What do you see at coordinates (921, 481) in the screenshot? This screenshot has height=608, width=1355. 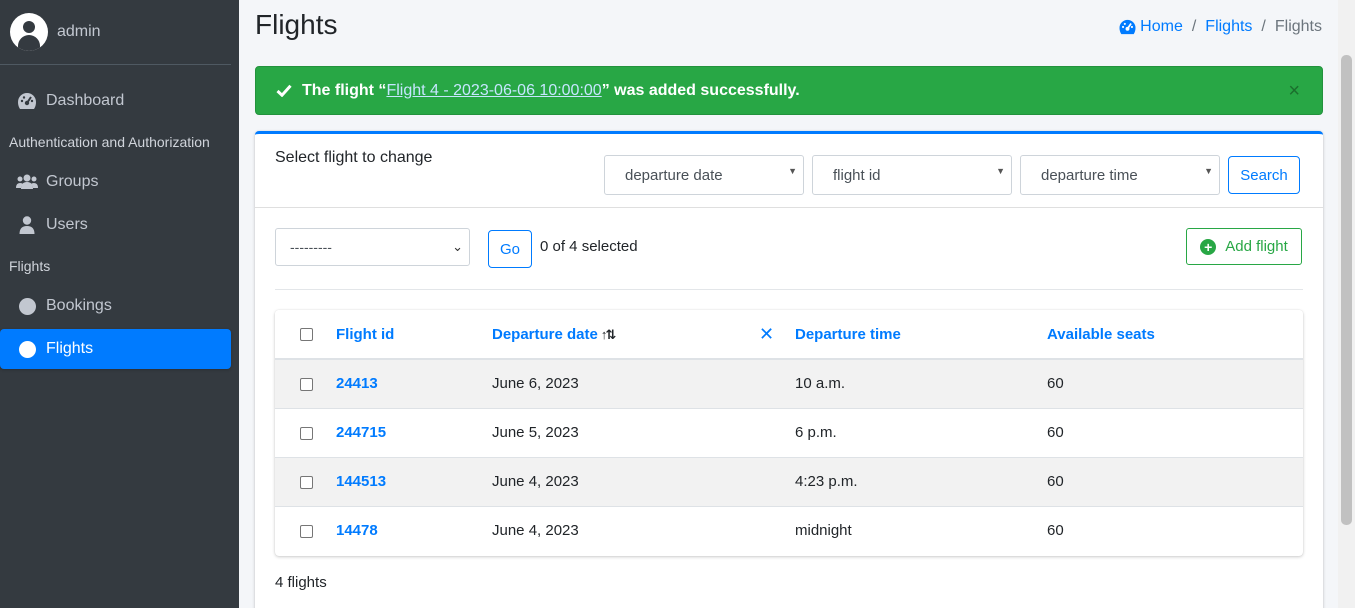 I see `departure-time-cell: 4:23 p.m.` at bounding box center [921, 481].